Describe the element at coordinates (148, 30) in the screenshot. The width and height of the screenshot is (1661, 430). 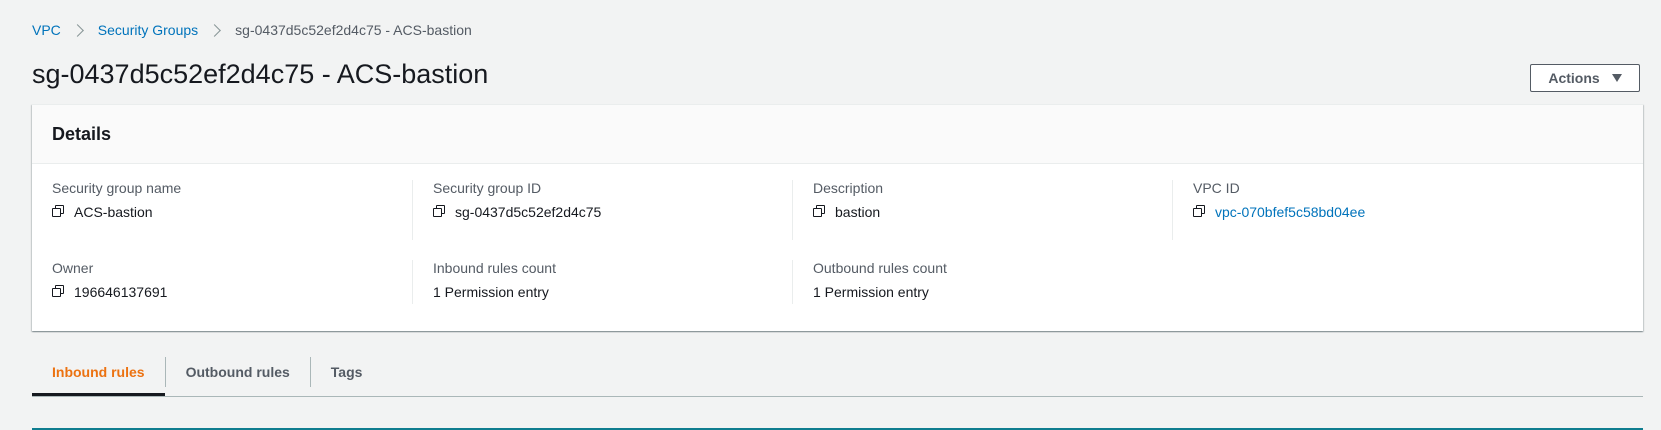
I see `breadcrumb-security-groups-link: Security Groups` at that location.